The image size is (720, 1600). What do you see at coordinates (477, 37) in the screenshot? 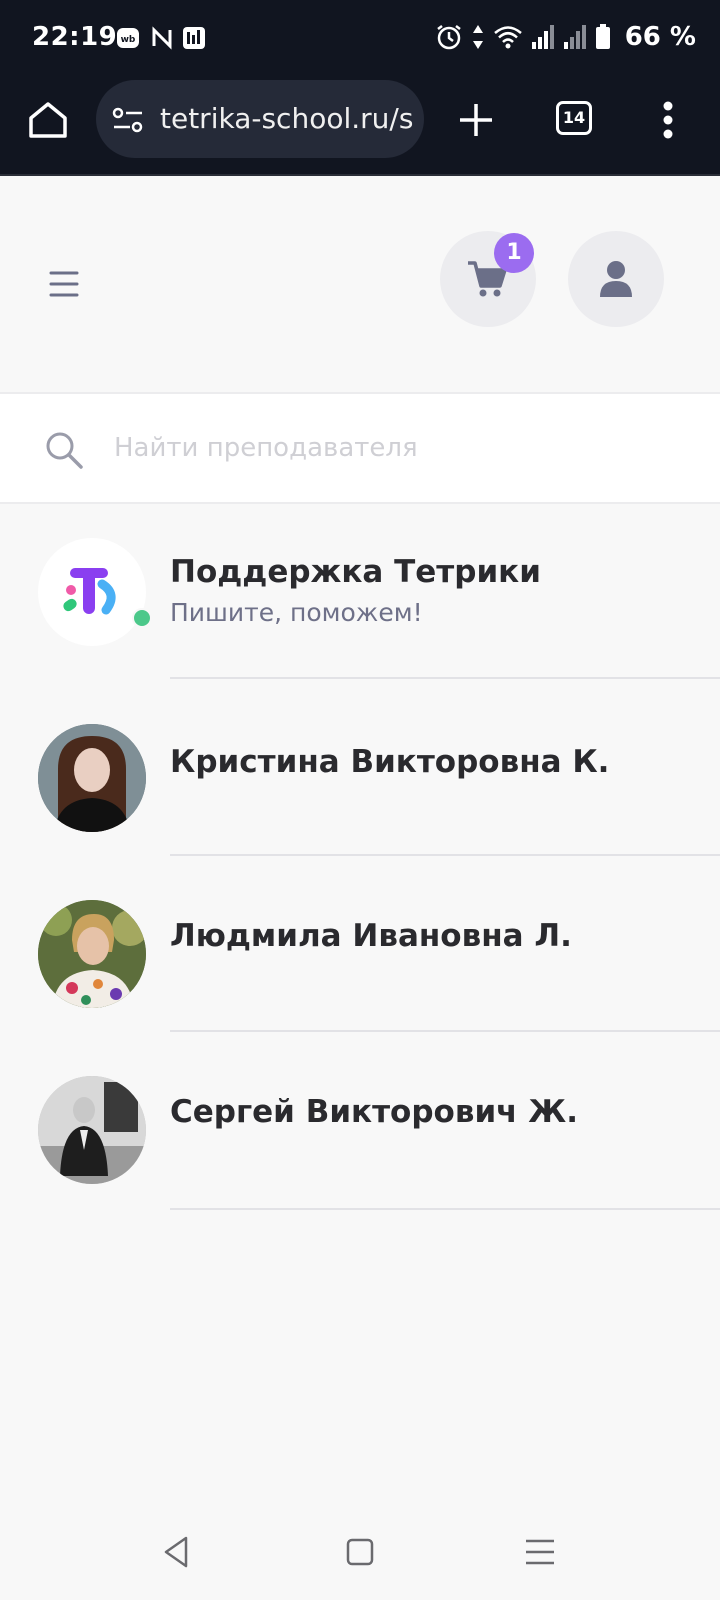
I see `data-arrows-icon` at bounding box center [477, 37].